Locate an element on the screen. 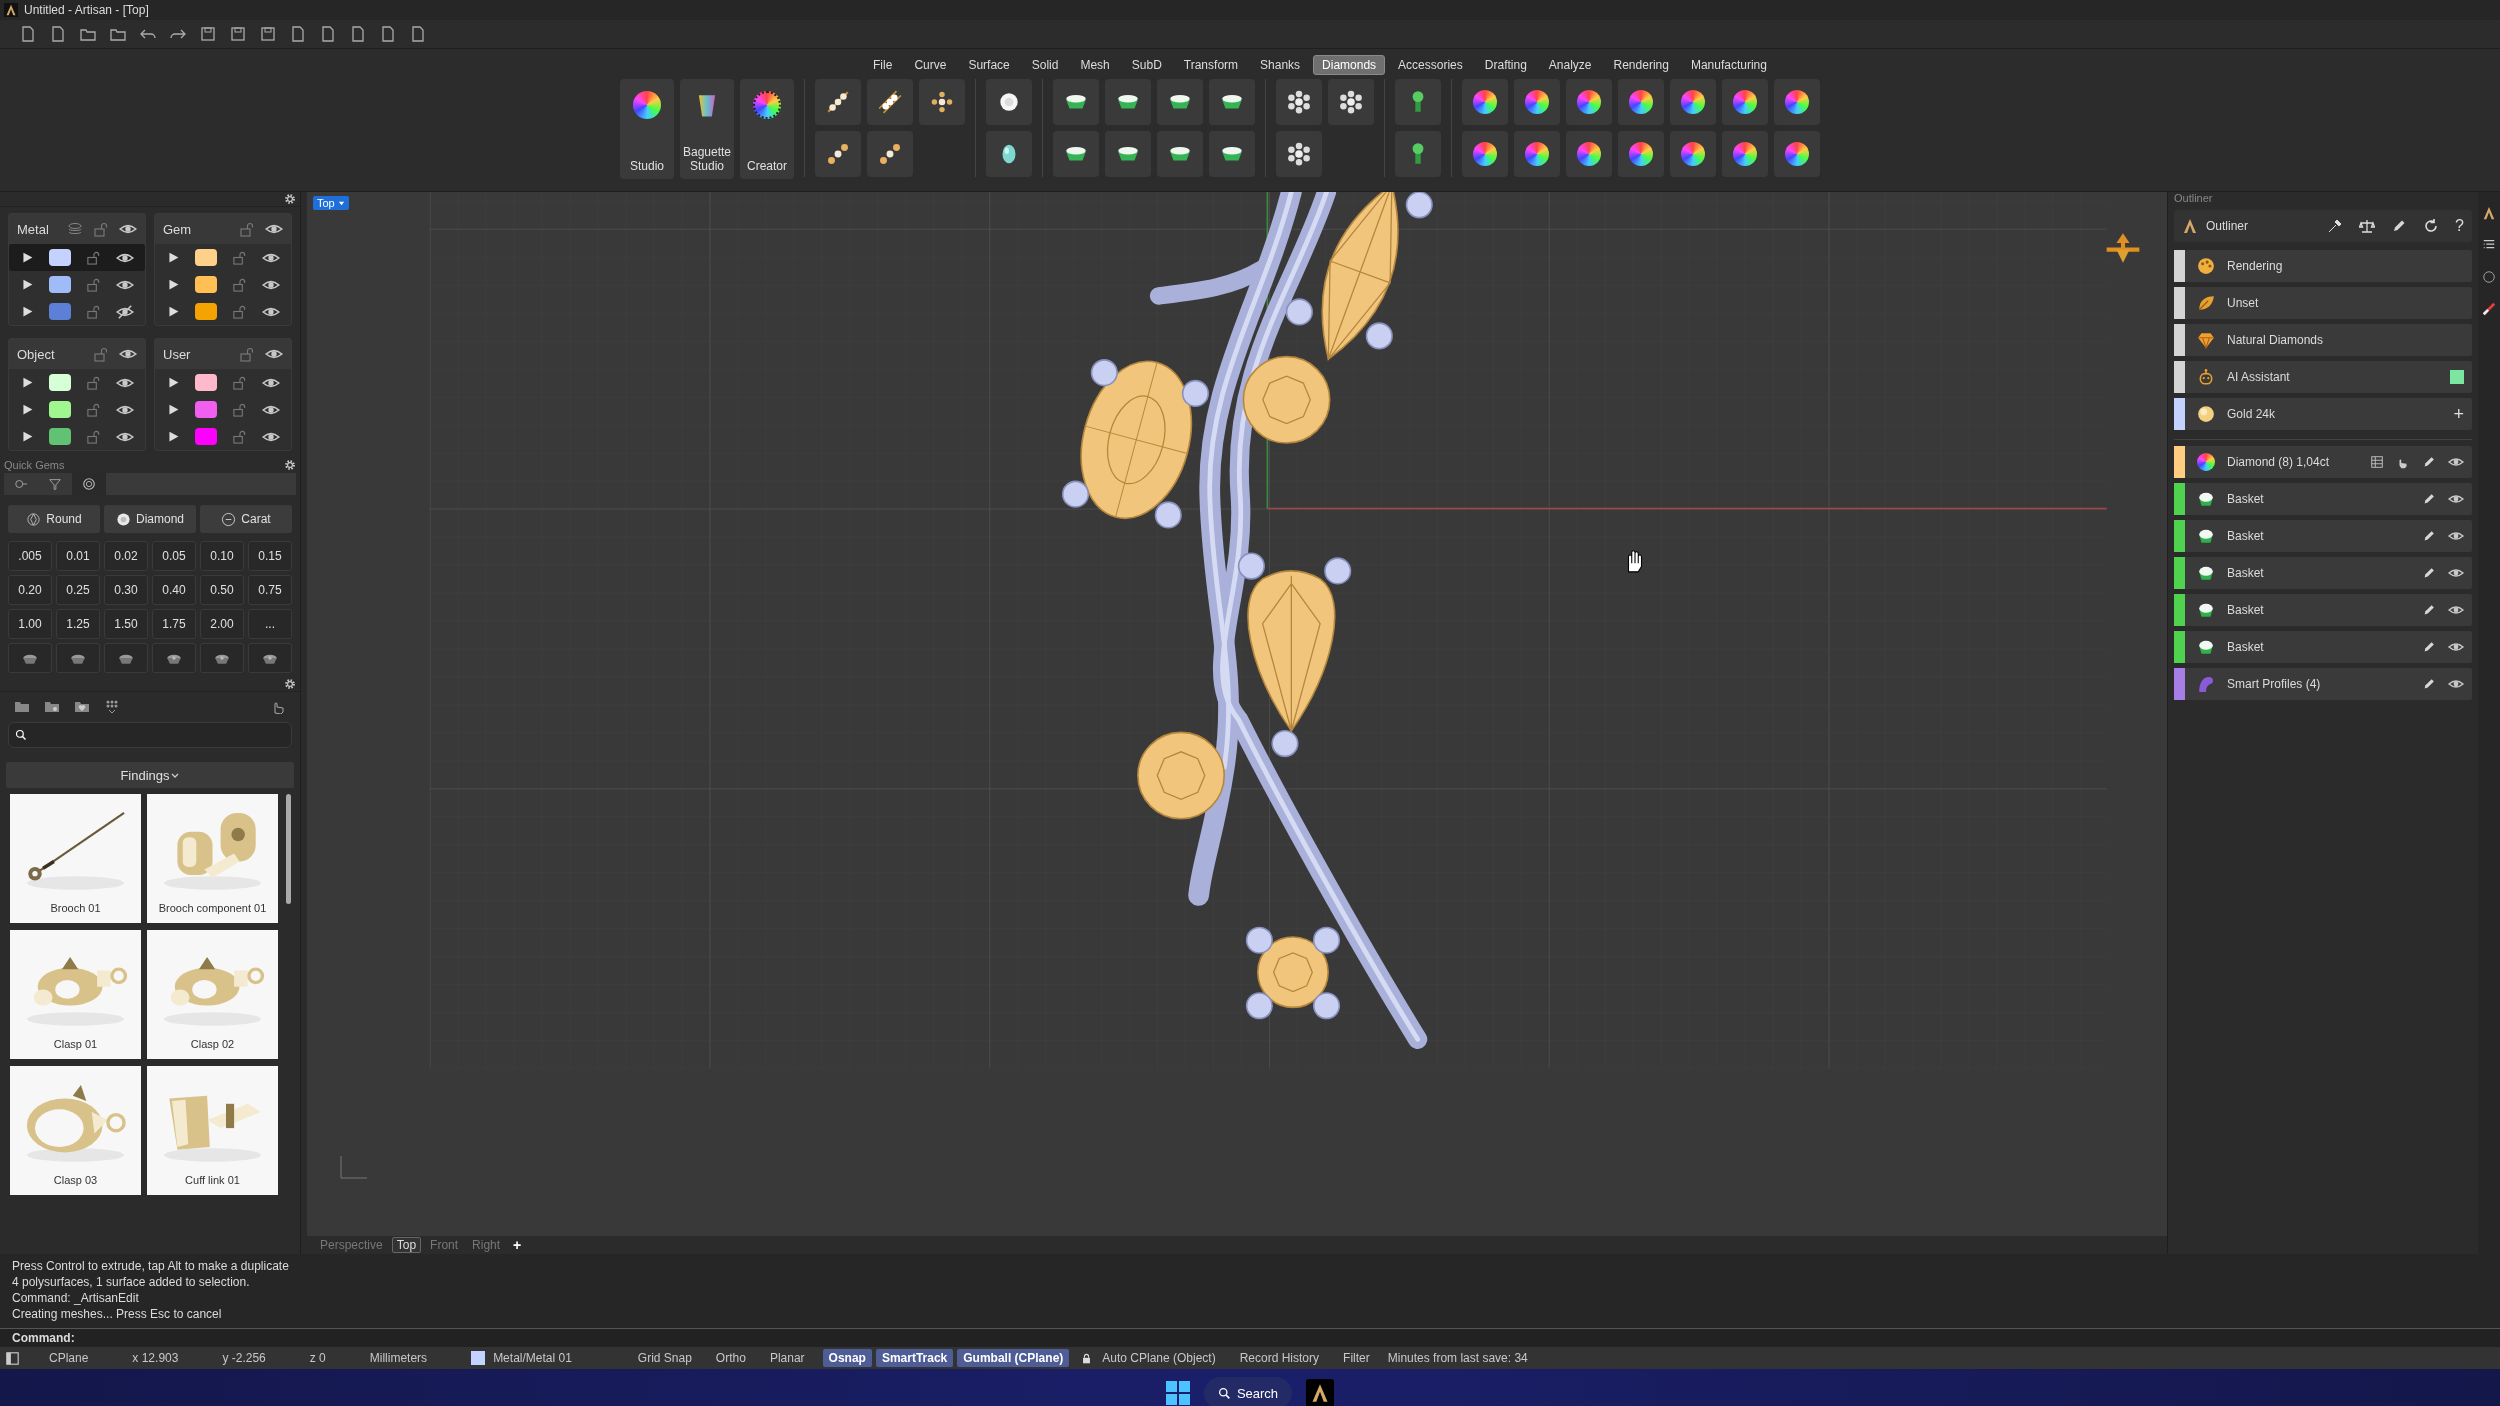 This screenshot has height=1406, width=2500. size-button: 1.75 is located at coordinates (174, 624).